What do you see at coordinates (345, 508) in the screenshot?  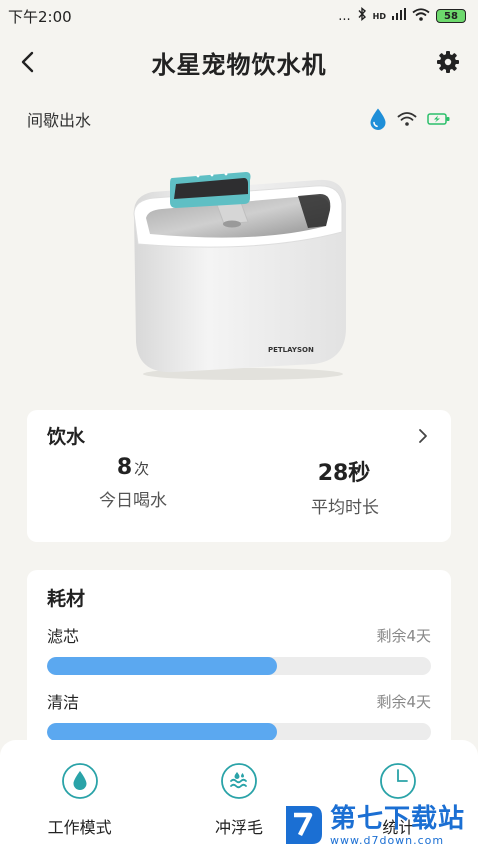 I see `stat-label: 平均时长` at bounding box center [345, 508].